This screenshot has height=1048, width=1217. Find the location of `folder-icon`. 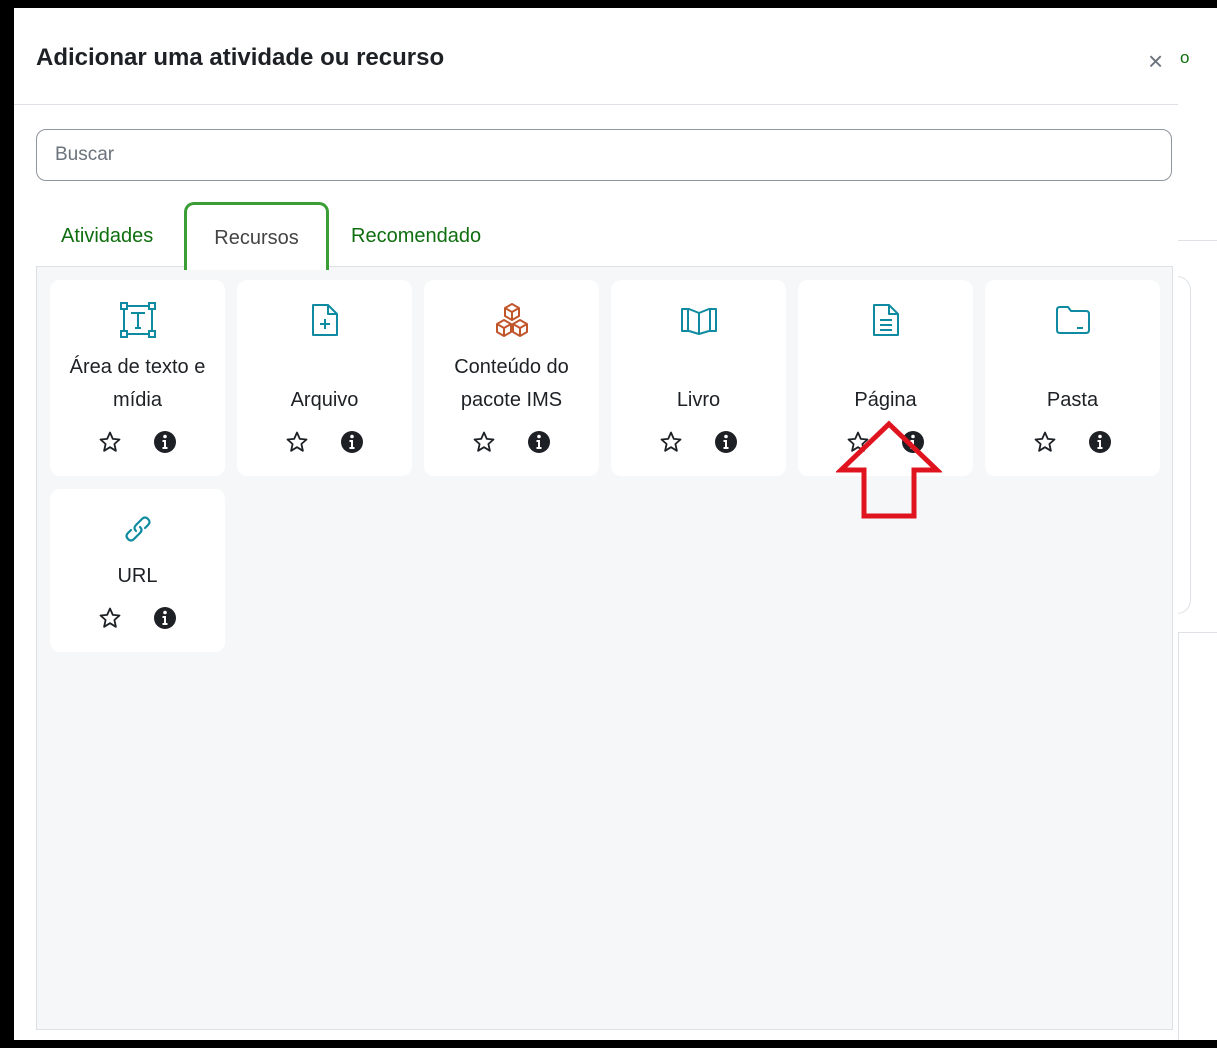

folder-icon is located at coordinates (1072, 320).